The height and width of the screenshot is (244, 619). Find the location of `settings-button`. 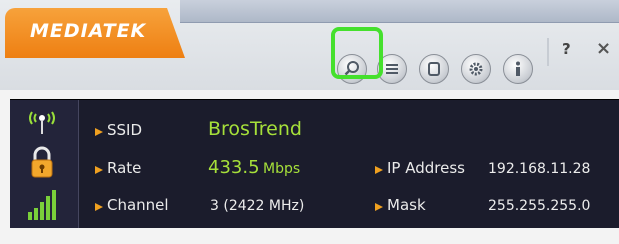

settings-button is located at coordinates (476, 69).